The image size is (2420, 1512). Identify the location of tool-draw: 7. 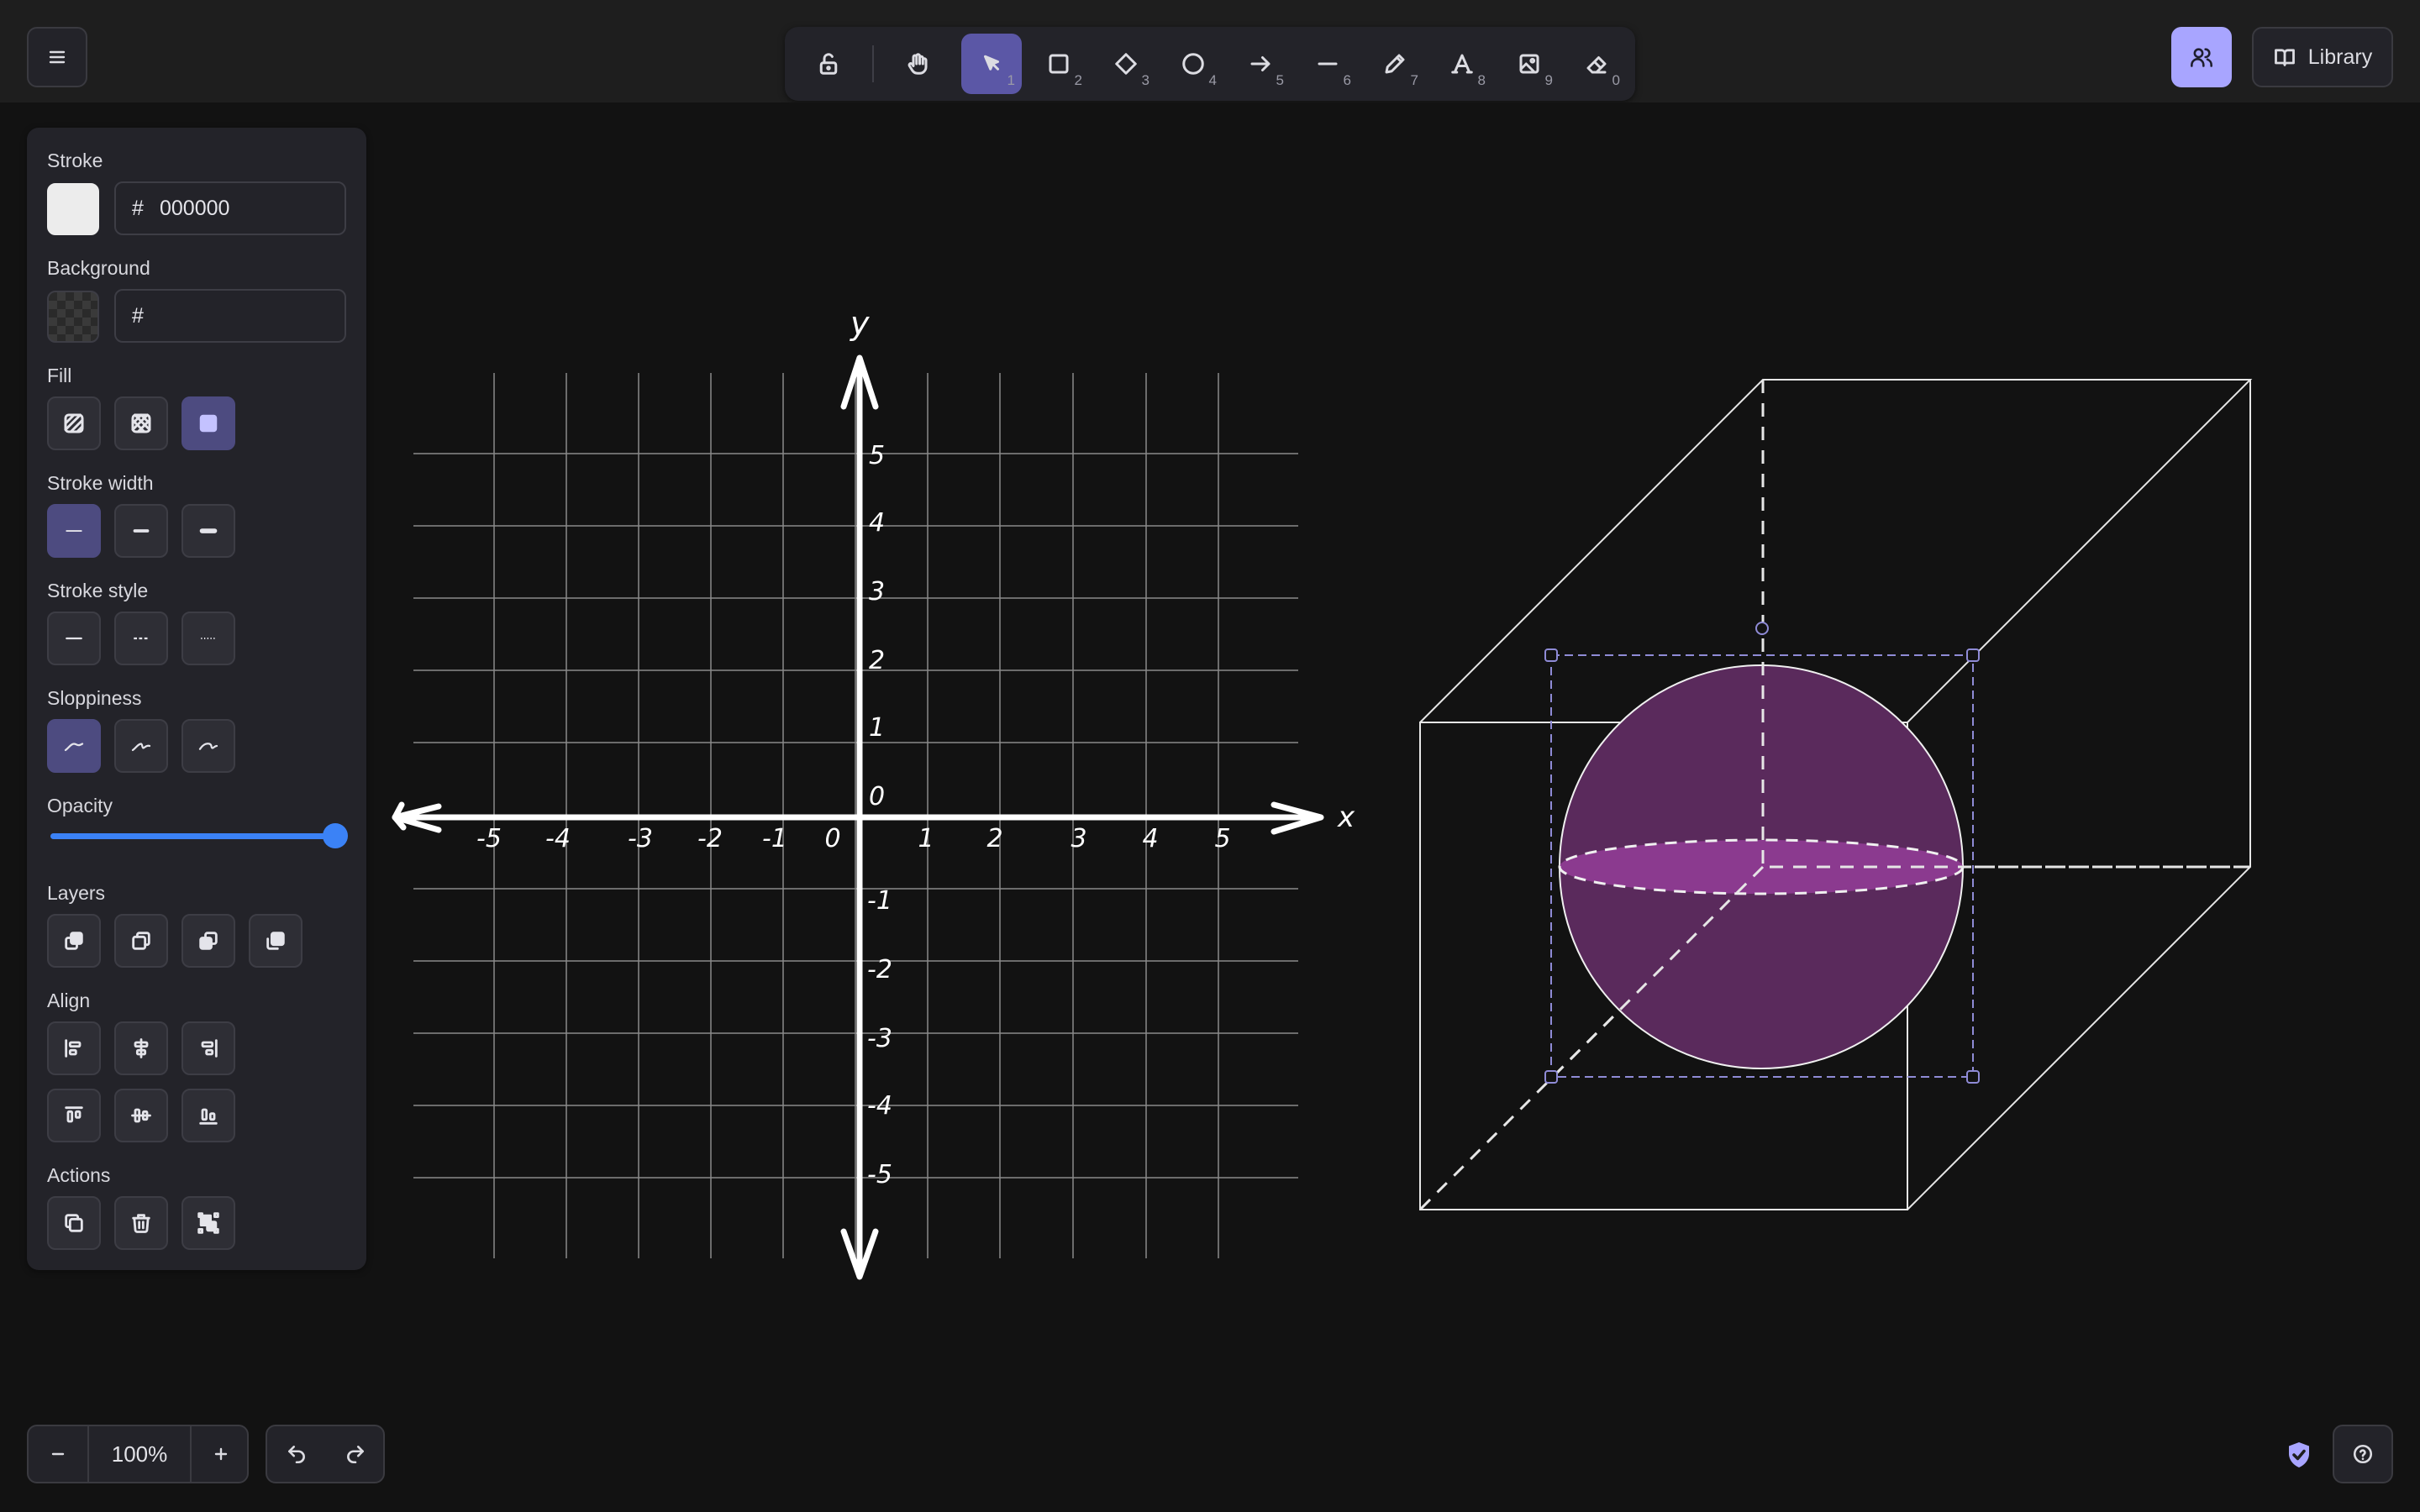
(1395, 64).